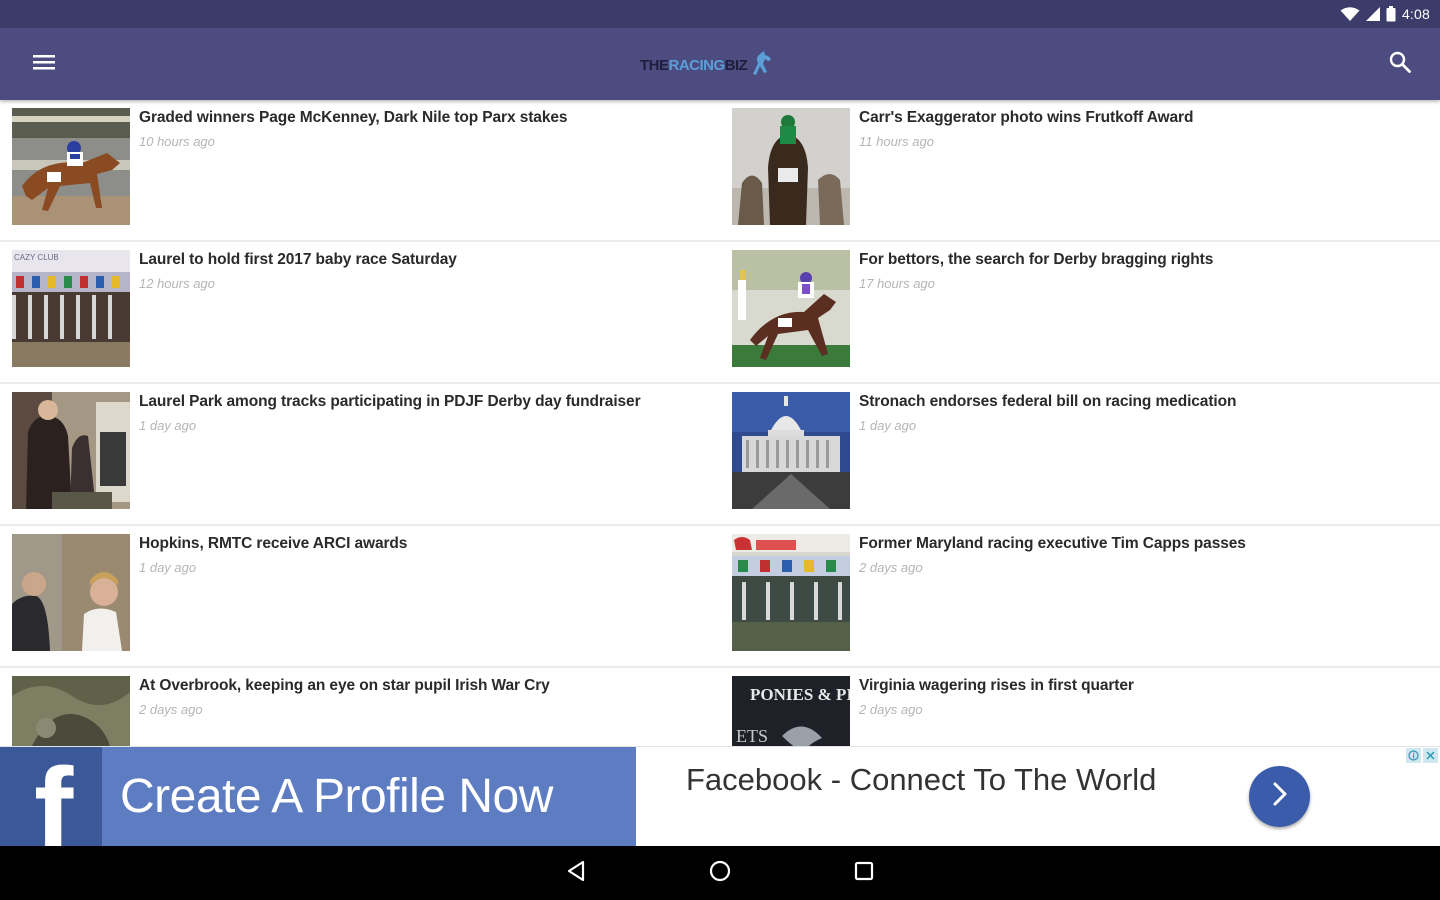 The width and height of the screenshot is (1440, 900). I want to click on status-icons: 4:08, so click(1385, 14).